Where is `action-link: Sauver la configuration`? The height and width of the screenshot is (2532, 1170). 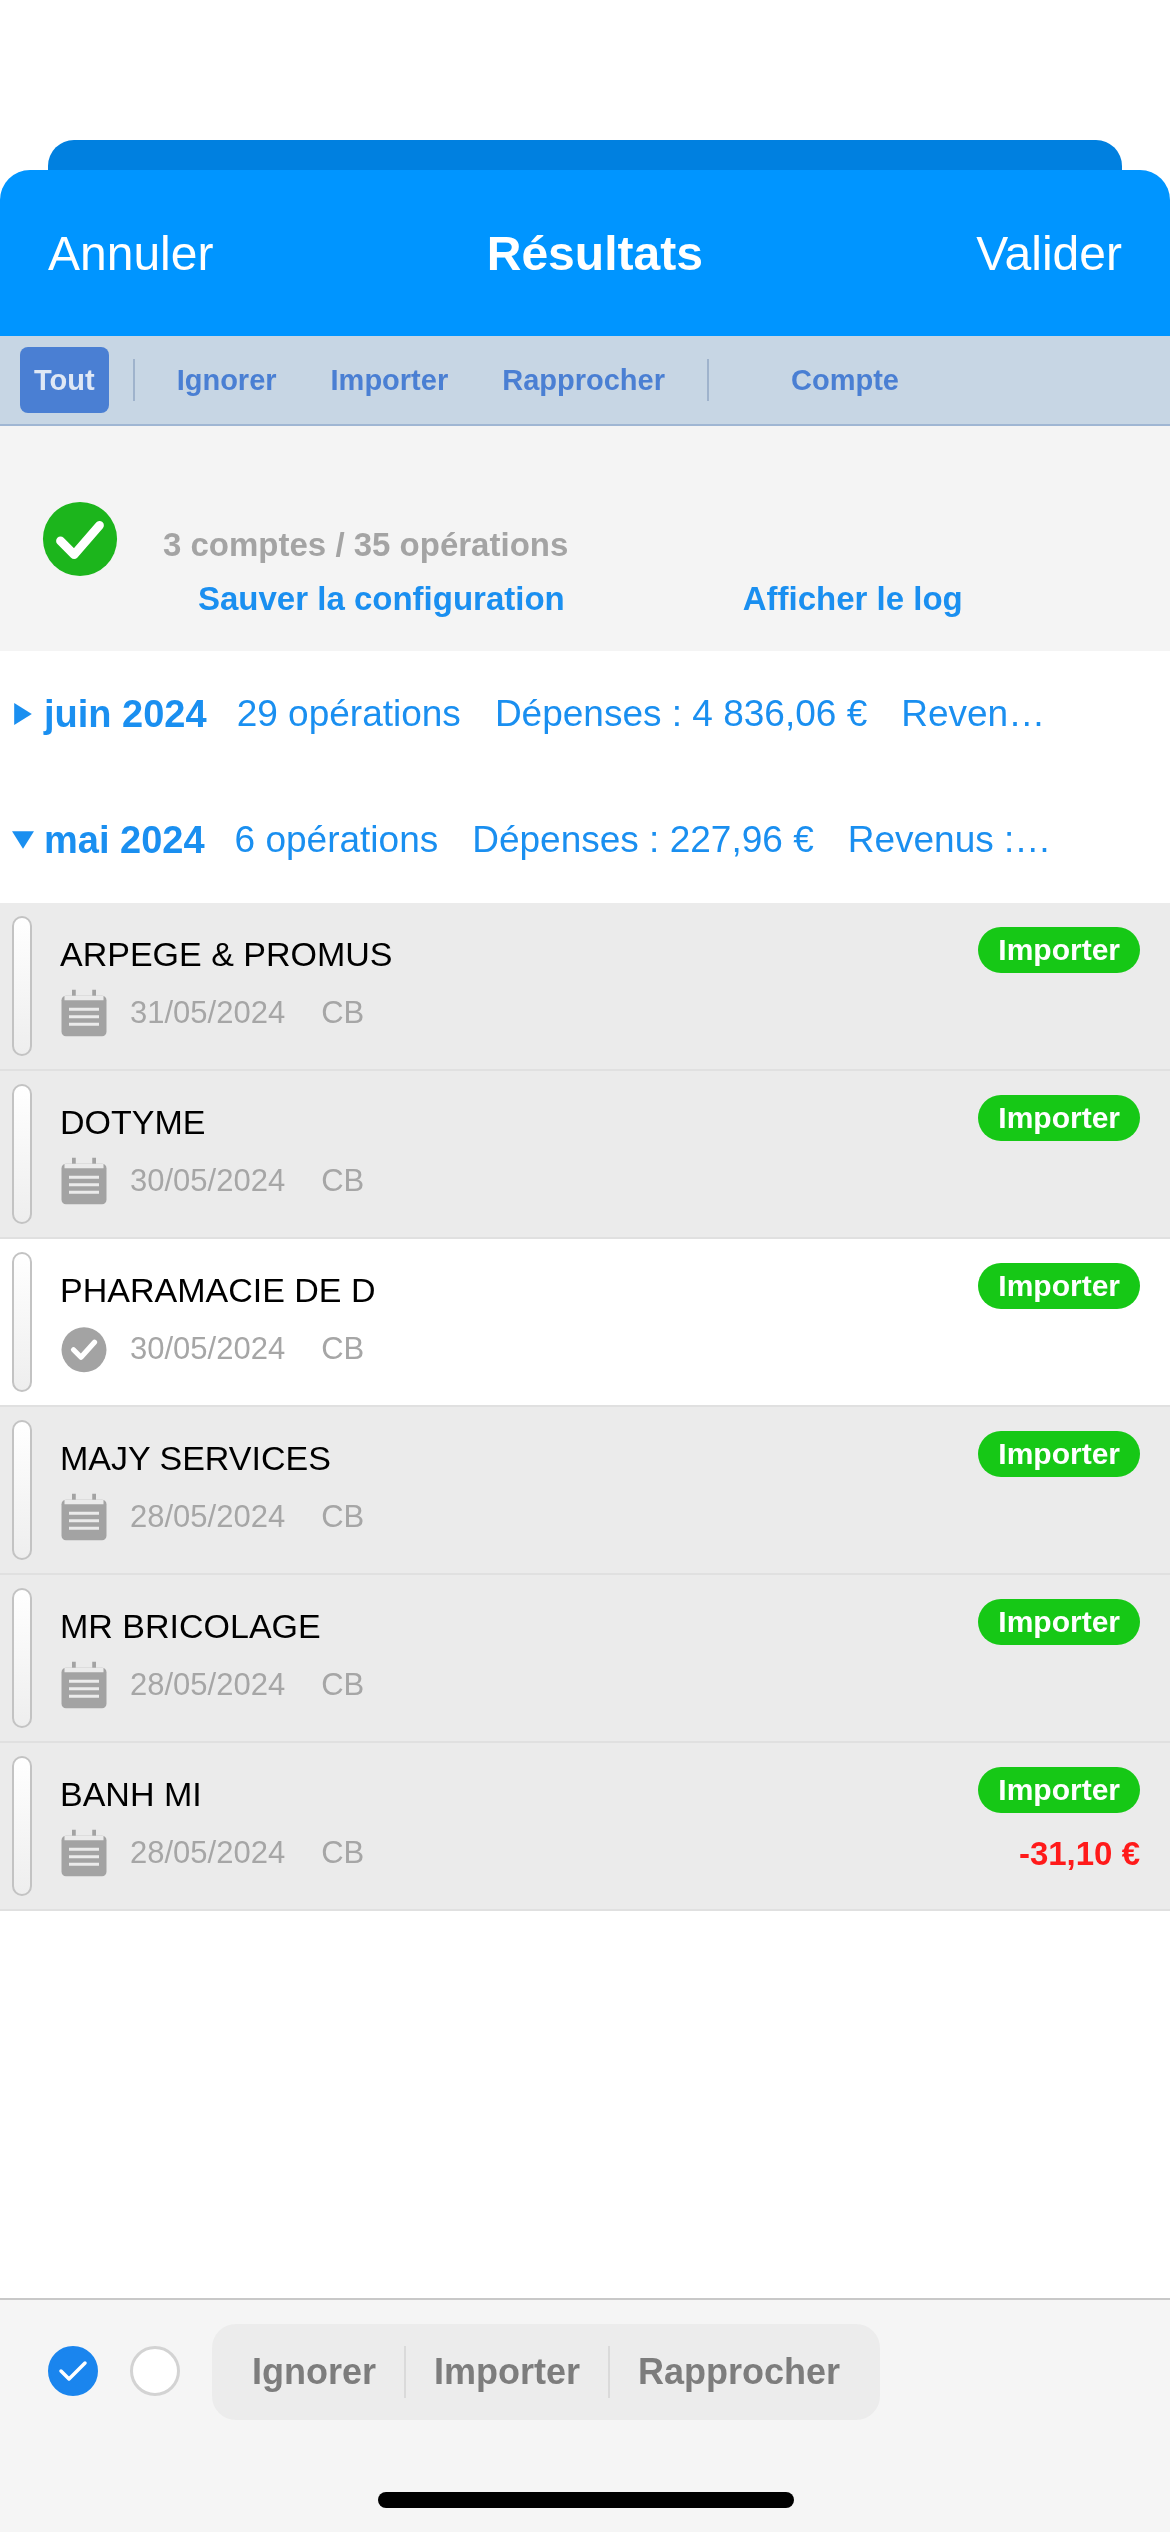 action-link: Sauver la configuration is located at coordinates (381, 599).